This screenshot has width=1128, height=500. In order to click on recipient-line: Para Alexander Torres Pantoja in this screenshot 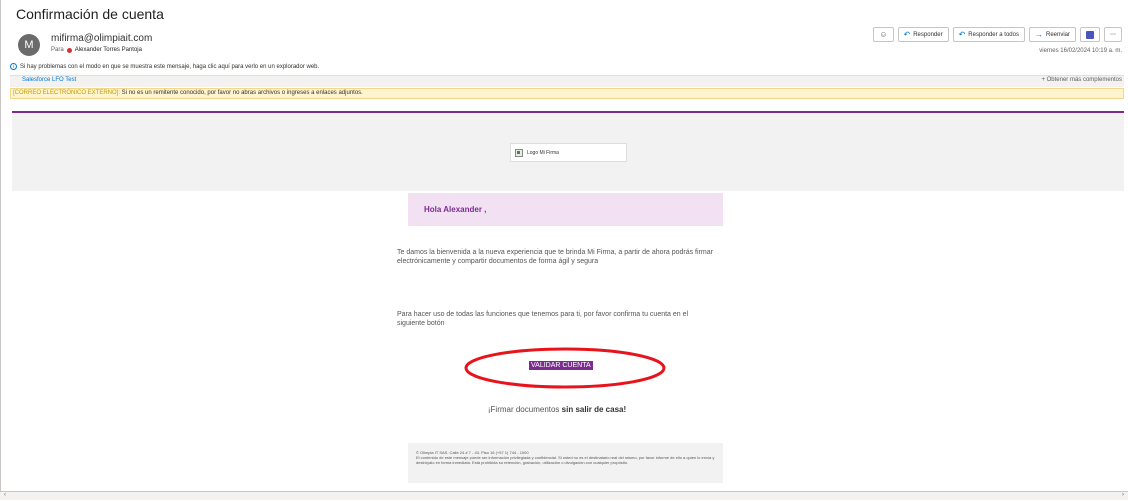, I will do `click(96, 50)`.